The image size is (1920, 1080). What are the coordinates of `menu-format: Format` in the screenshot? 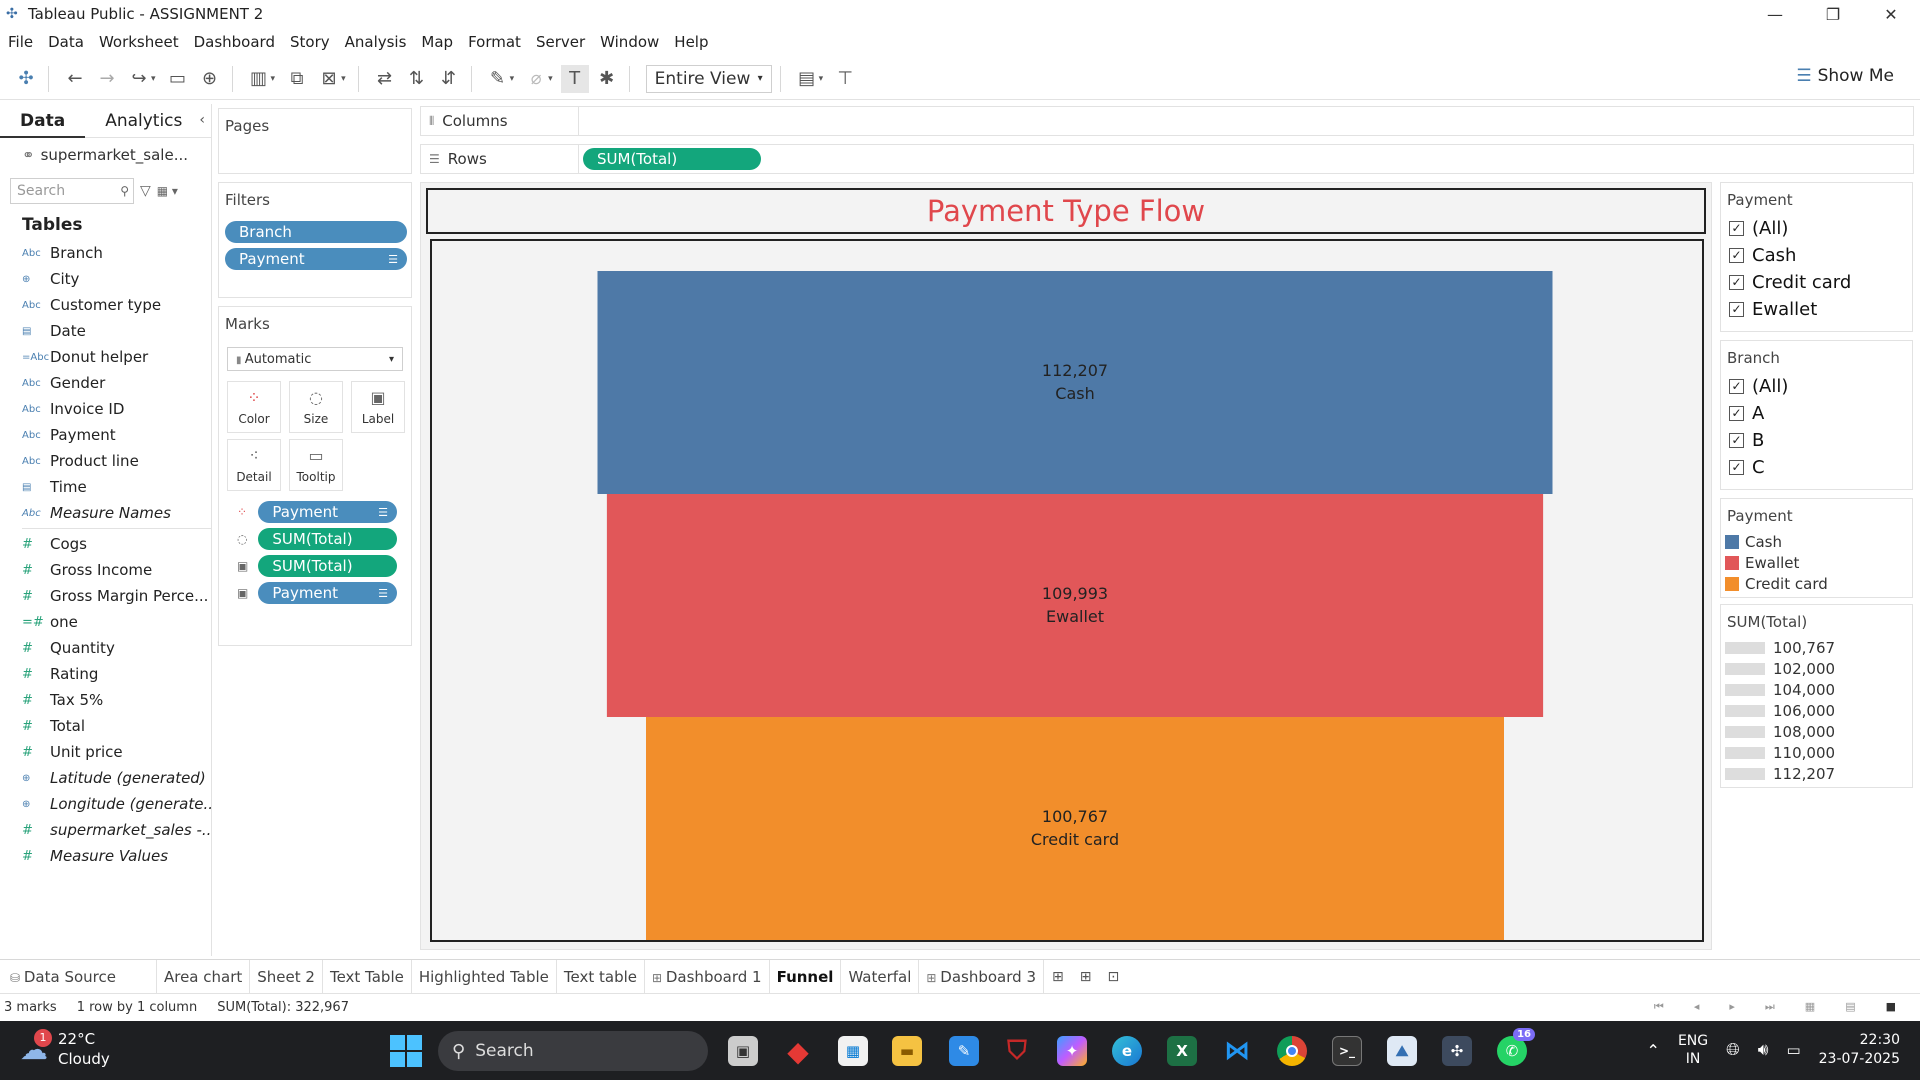 It's located at (494, 42).